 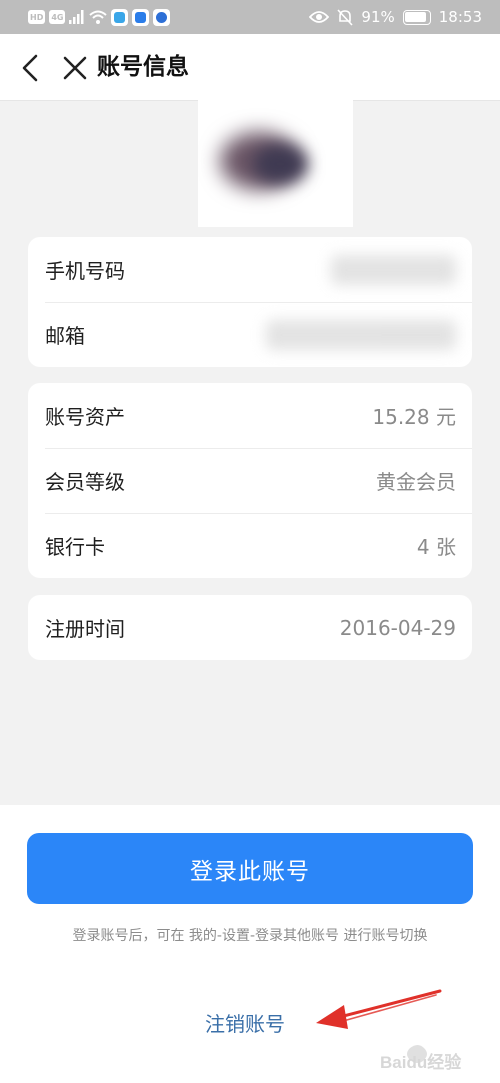 I want to click on watermark-text: Baidu经验, so click(x=421, y=1062).